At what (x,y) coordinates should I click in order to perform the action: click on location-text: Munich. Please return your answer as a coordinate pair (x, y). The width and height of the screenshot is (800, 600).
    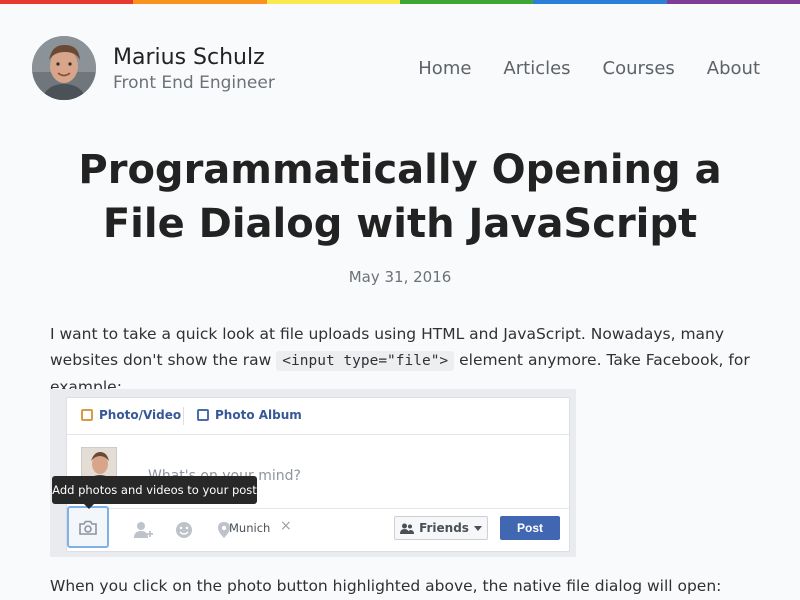
    Looking at the image, I should click on (250, 528).